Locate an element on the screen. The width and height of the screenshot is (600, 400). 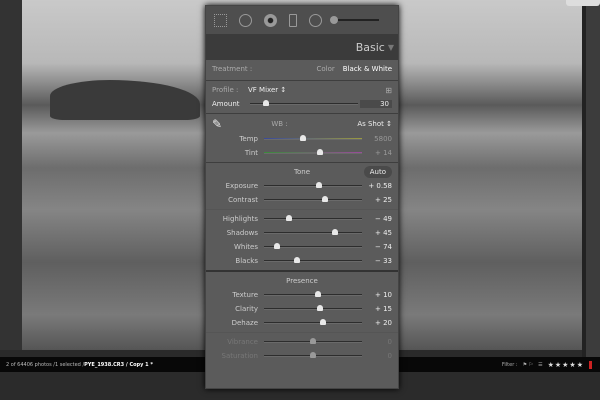
shadows-thumb is located at coordinates (335, 232).